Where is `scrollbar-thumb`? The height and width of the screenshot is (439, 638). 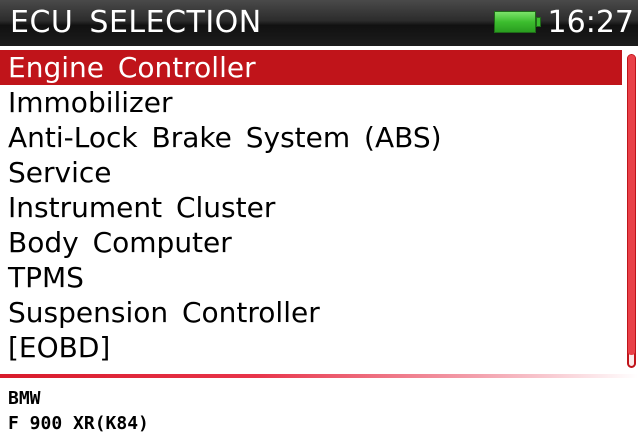
scrollbar-thumb is located at coordinates (631, 205).